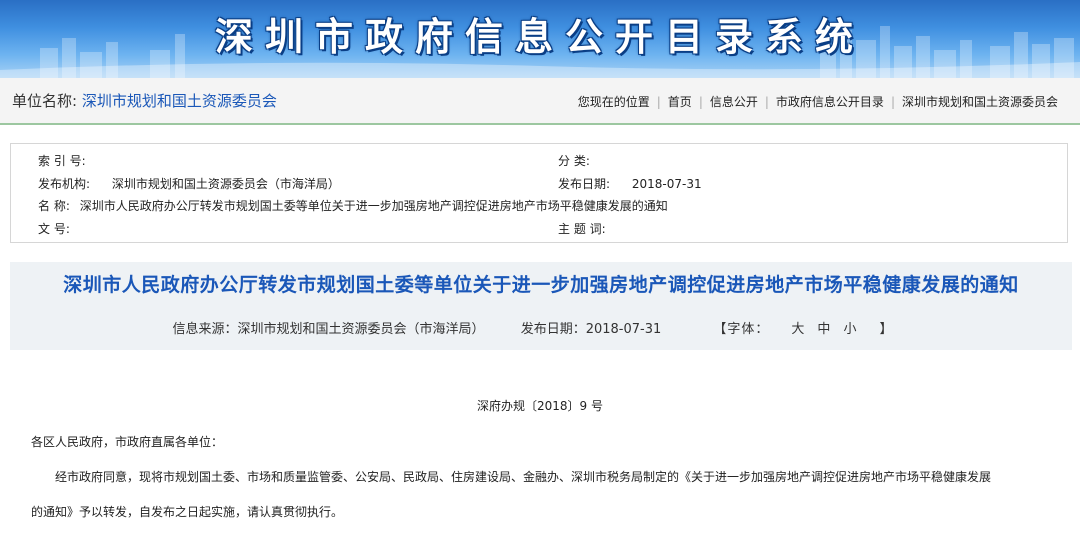  What do you see at coordinates (850, 329) in the screenshot?
I see `font-size-small-button: 小` at bounding box center [850, 329].